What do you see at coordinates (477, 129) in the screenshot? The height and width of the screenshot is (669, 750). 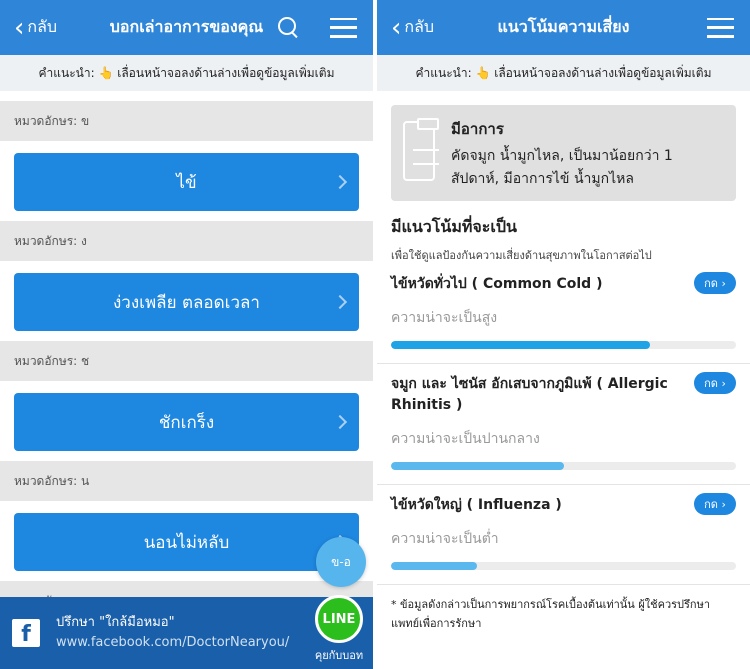 I see `symptom-heading: มีอาการ` at bounding box center [477, 129].